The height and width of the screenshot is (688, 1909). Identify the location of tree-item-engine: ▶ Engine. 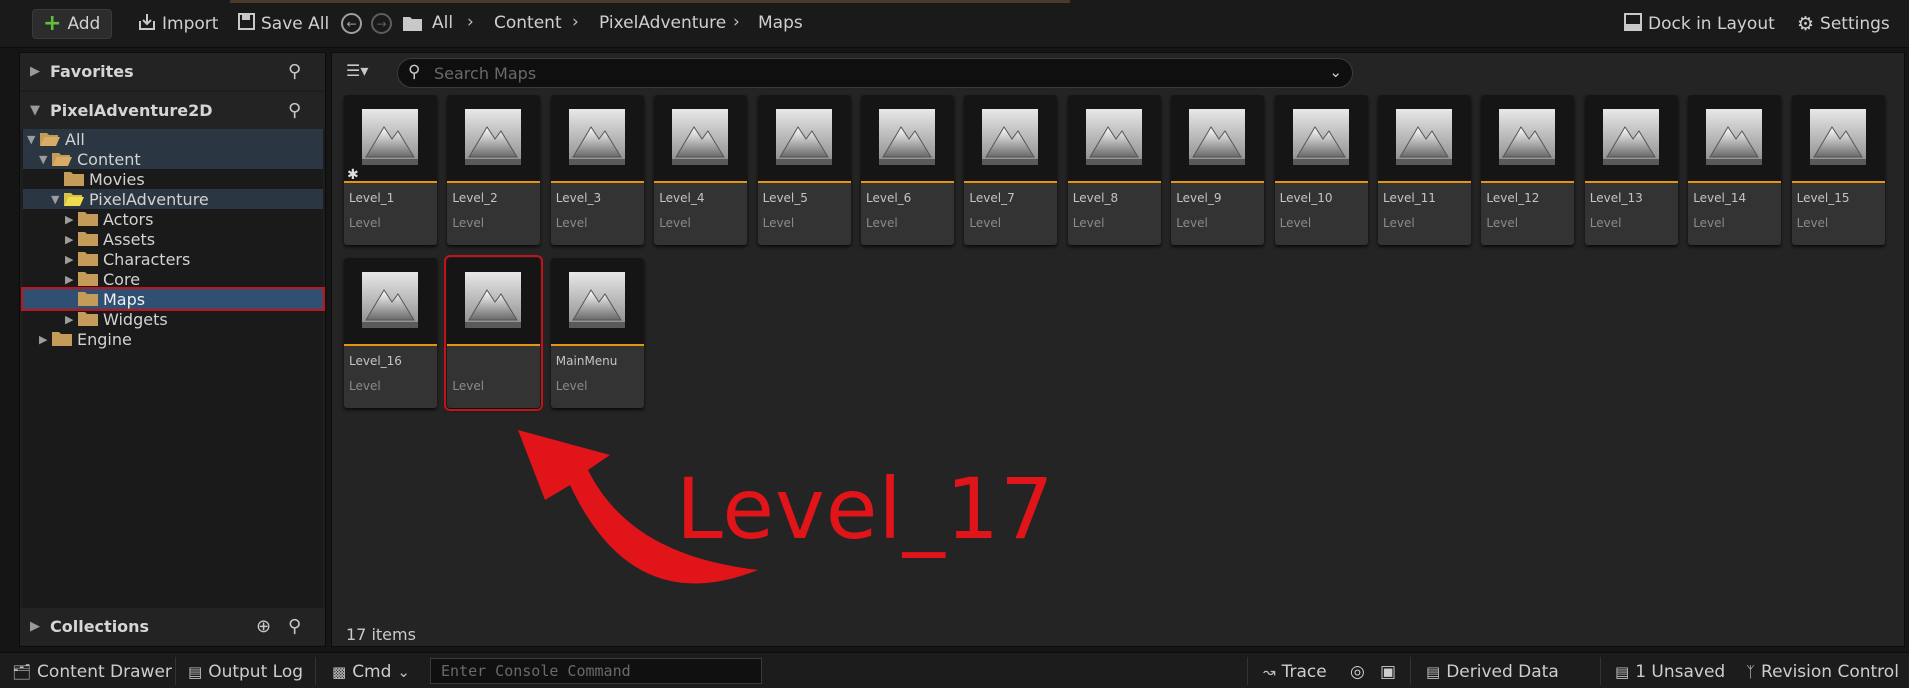
(173, 339).